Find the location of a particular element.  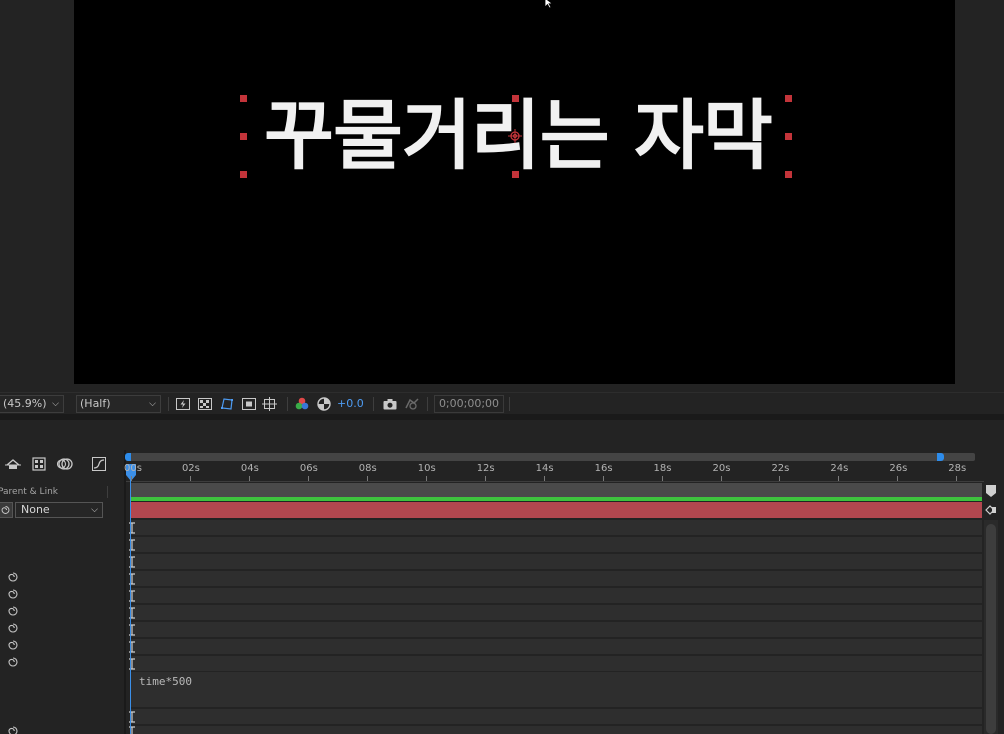

resolution-value: (Half) is located at coordinates (95, 403).